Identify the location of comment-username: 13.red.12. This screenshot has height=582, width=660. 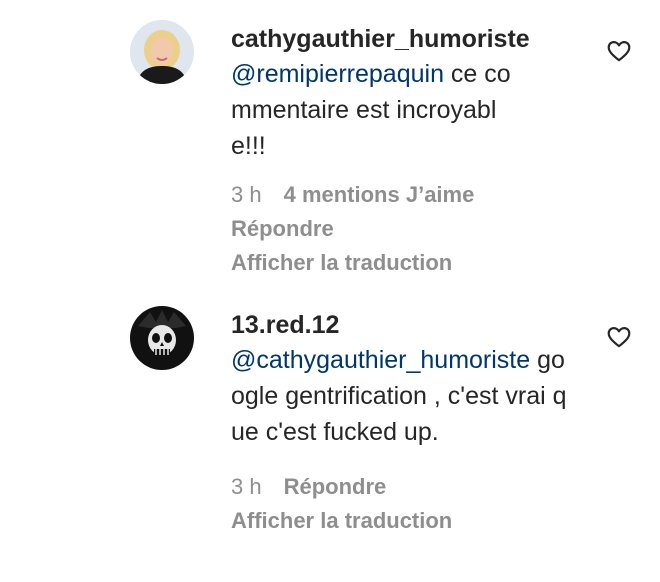
(406, 325).